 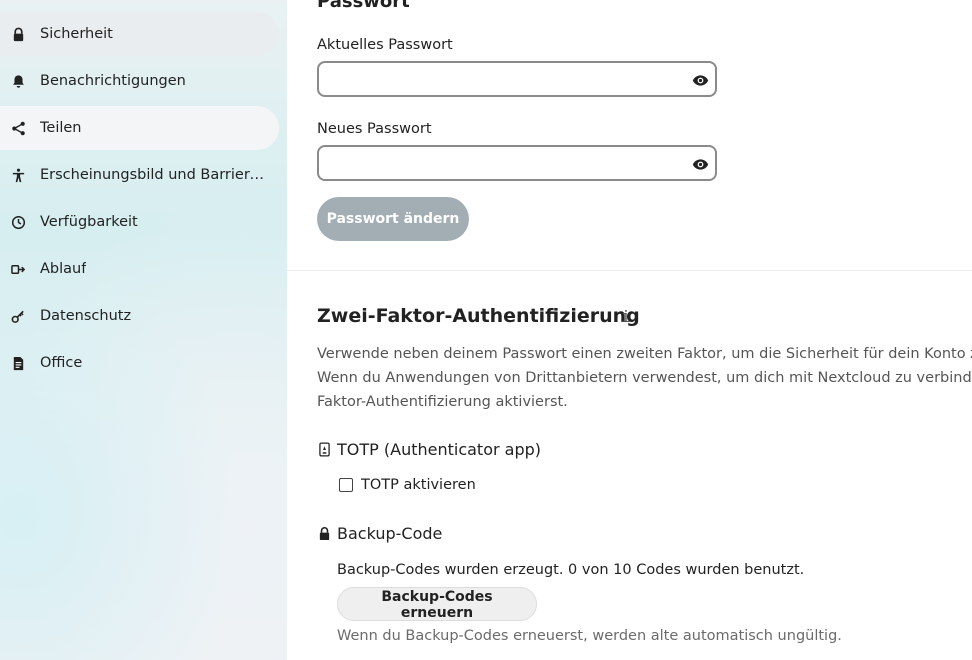 I want to click on flow-icon, so click(x=18, y=269).